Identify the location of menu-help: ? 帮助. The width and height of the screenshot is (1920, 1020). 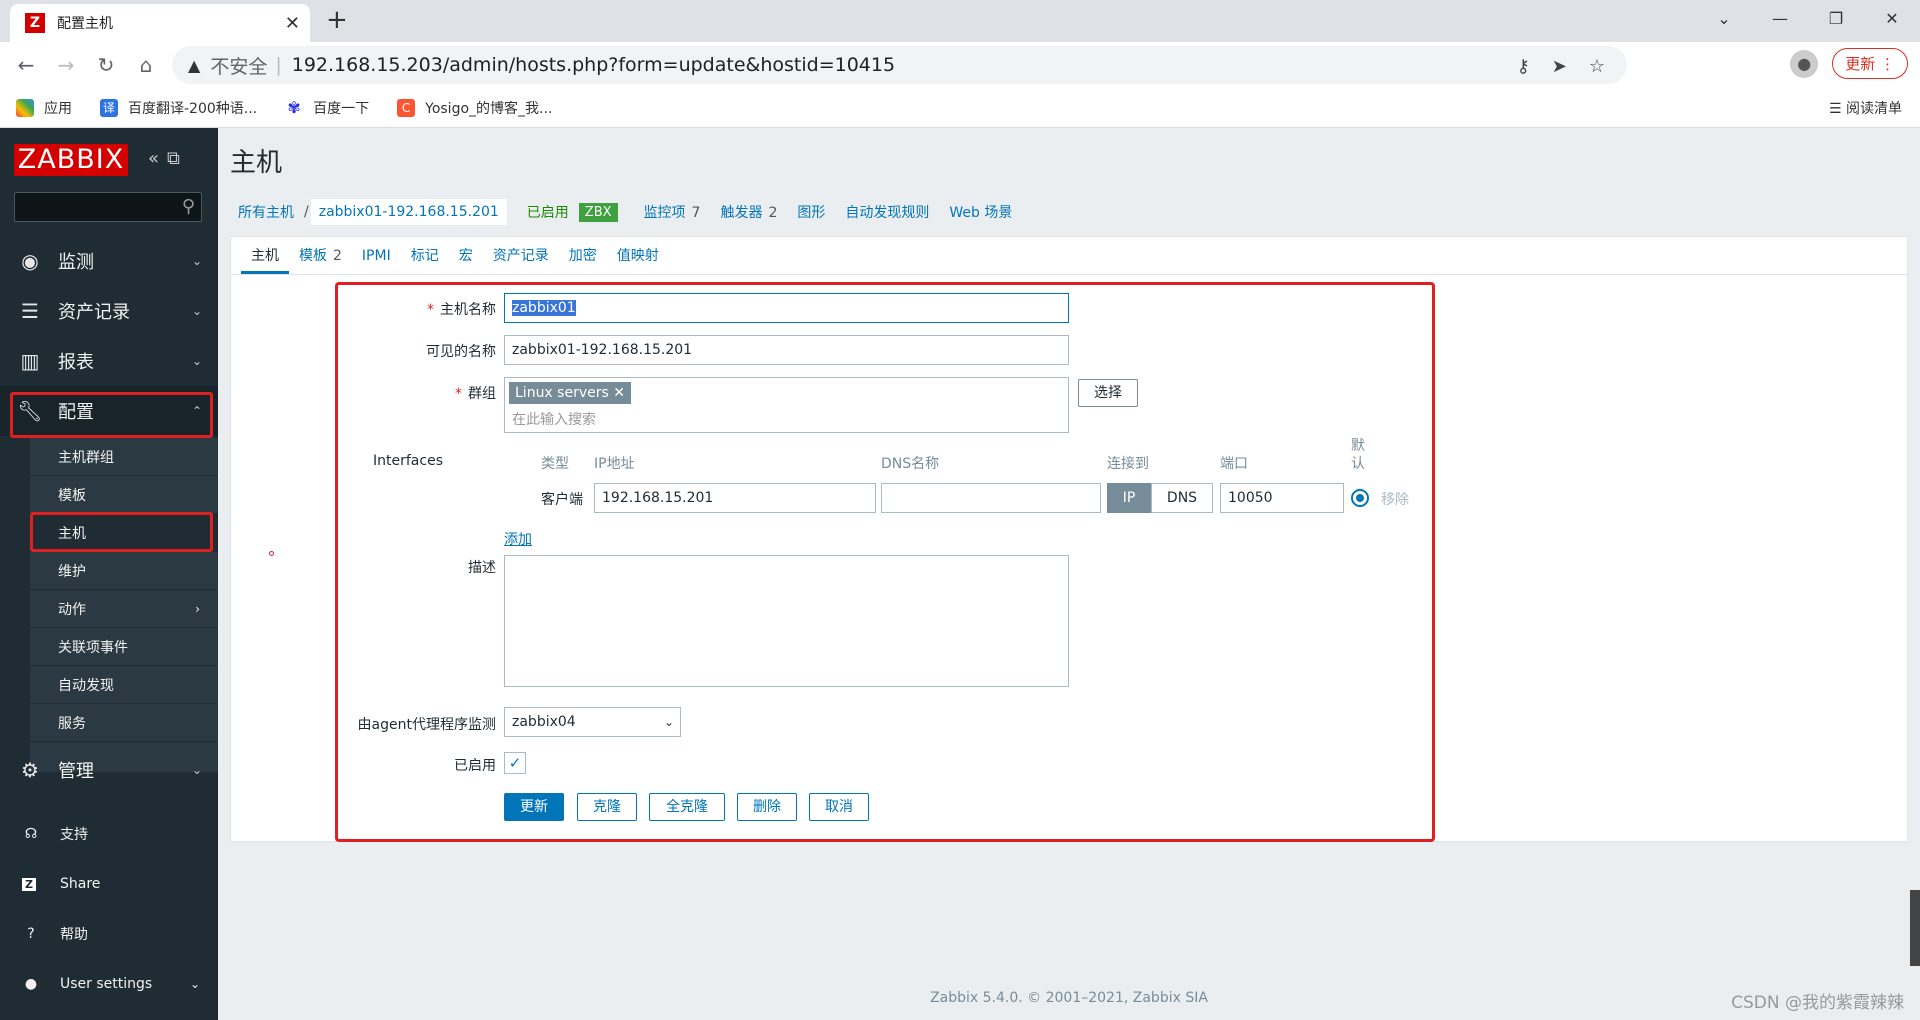
(109, 934).